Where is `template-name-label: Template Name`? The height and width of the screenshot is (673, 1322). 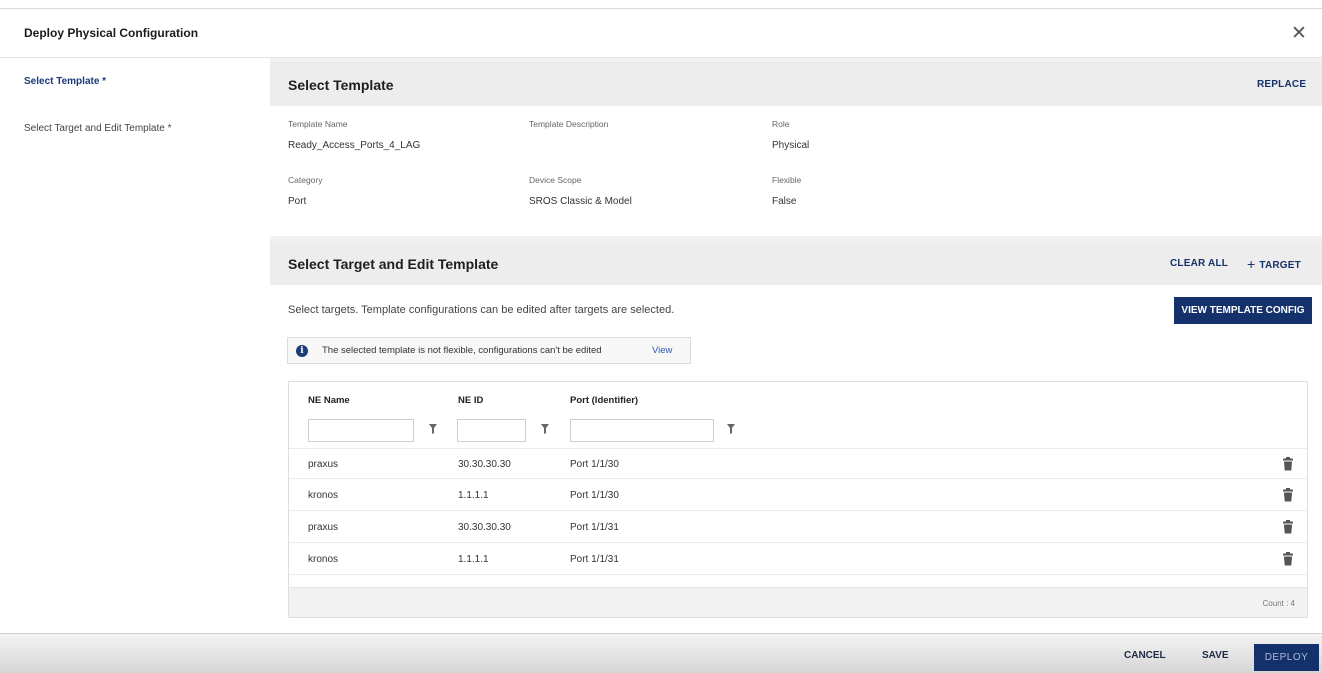 template-name-label: Template Name is located at coordinates (318, 124).